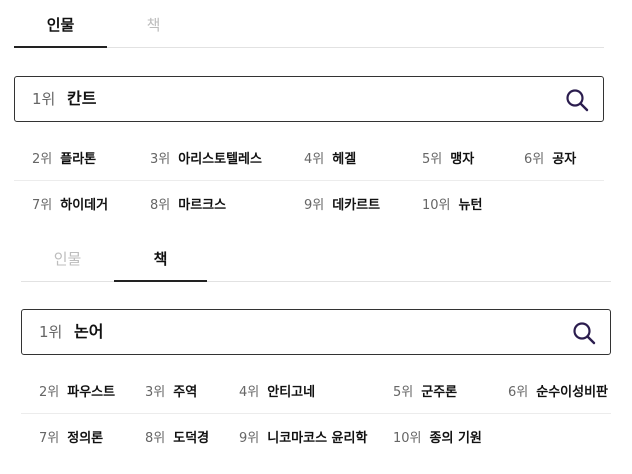 This screenshot has height=474, width=632. I want to click on top-rank-term: 논어, so click(89, 331).